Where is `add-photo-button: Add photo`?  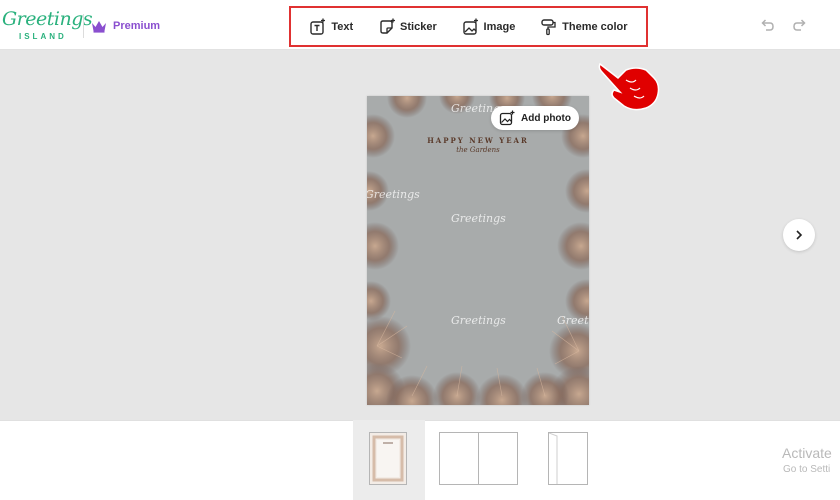
add-photo-button: Add photo is located at coordinates (535, 118).